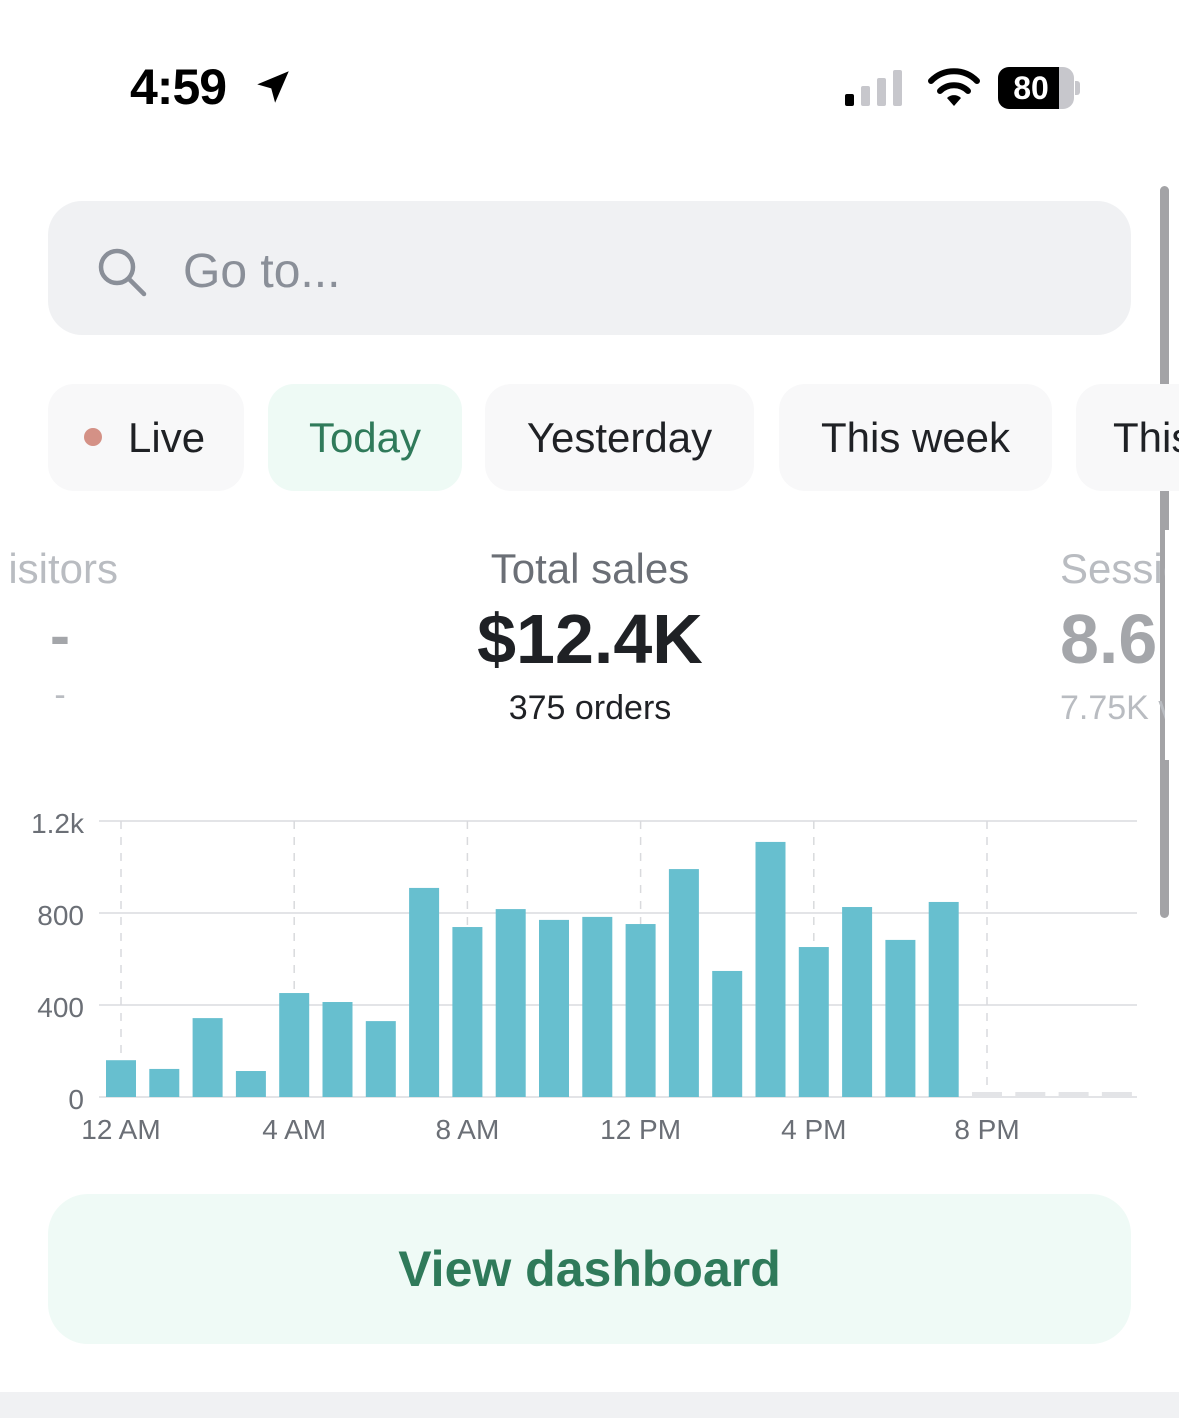  Describe the element at coordinates (590, 568) in the screenshot. I see `metric-label: Total sales` at that location.